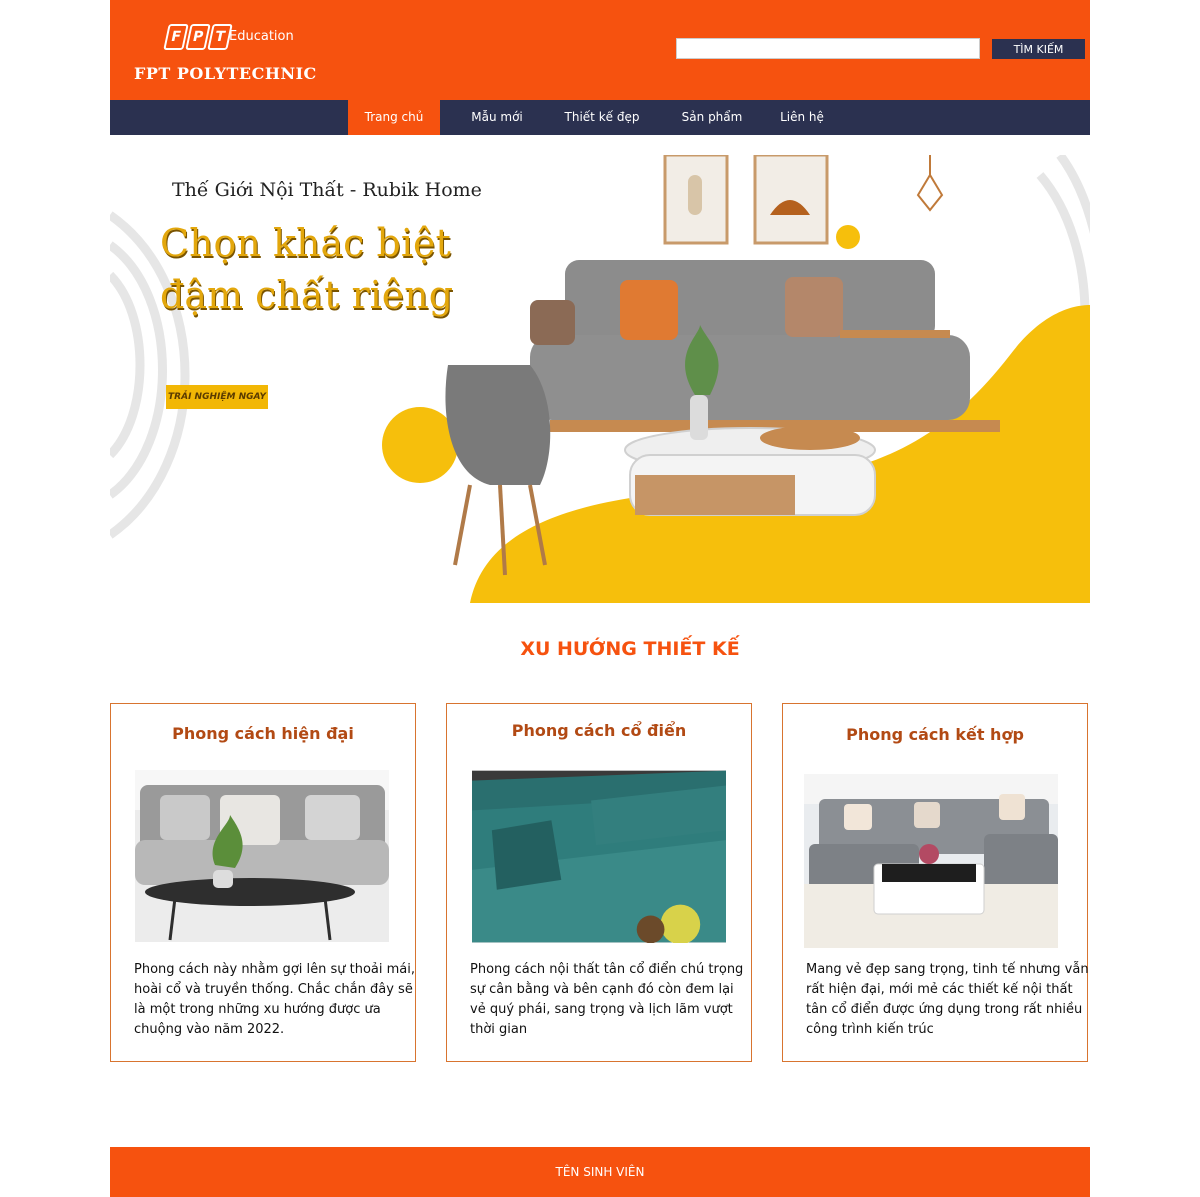 The image size is (1200, 1197). Describe the element at coordinates (599, 730) in the screenshot. I see `card-title: Phong cách cổ điển` at that location.